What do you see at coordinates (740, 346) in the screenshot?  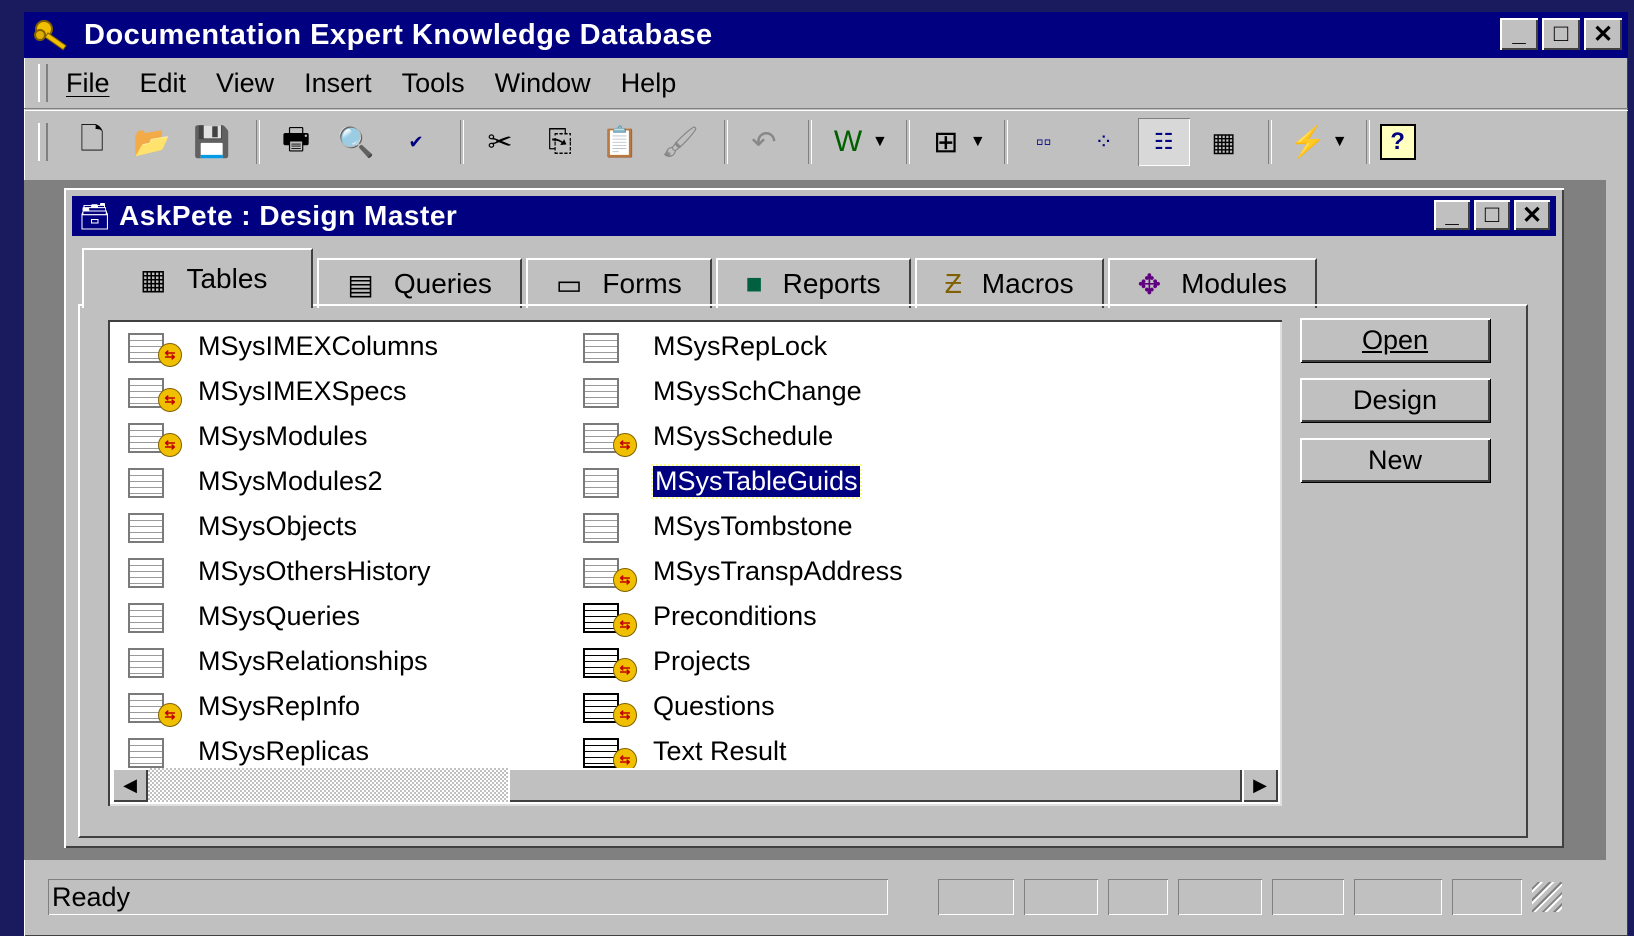 I see `table-name: MSysRepLock` at bounding box center [740, 346].